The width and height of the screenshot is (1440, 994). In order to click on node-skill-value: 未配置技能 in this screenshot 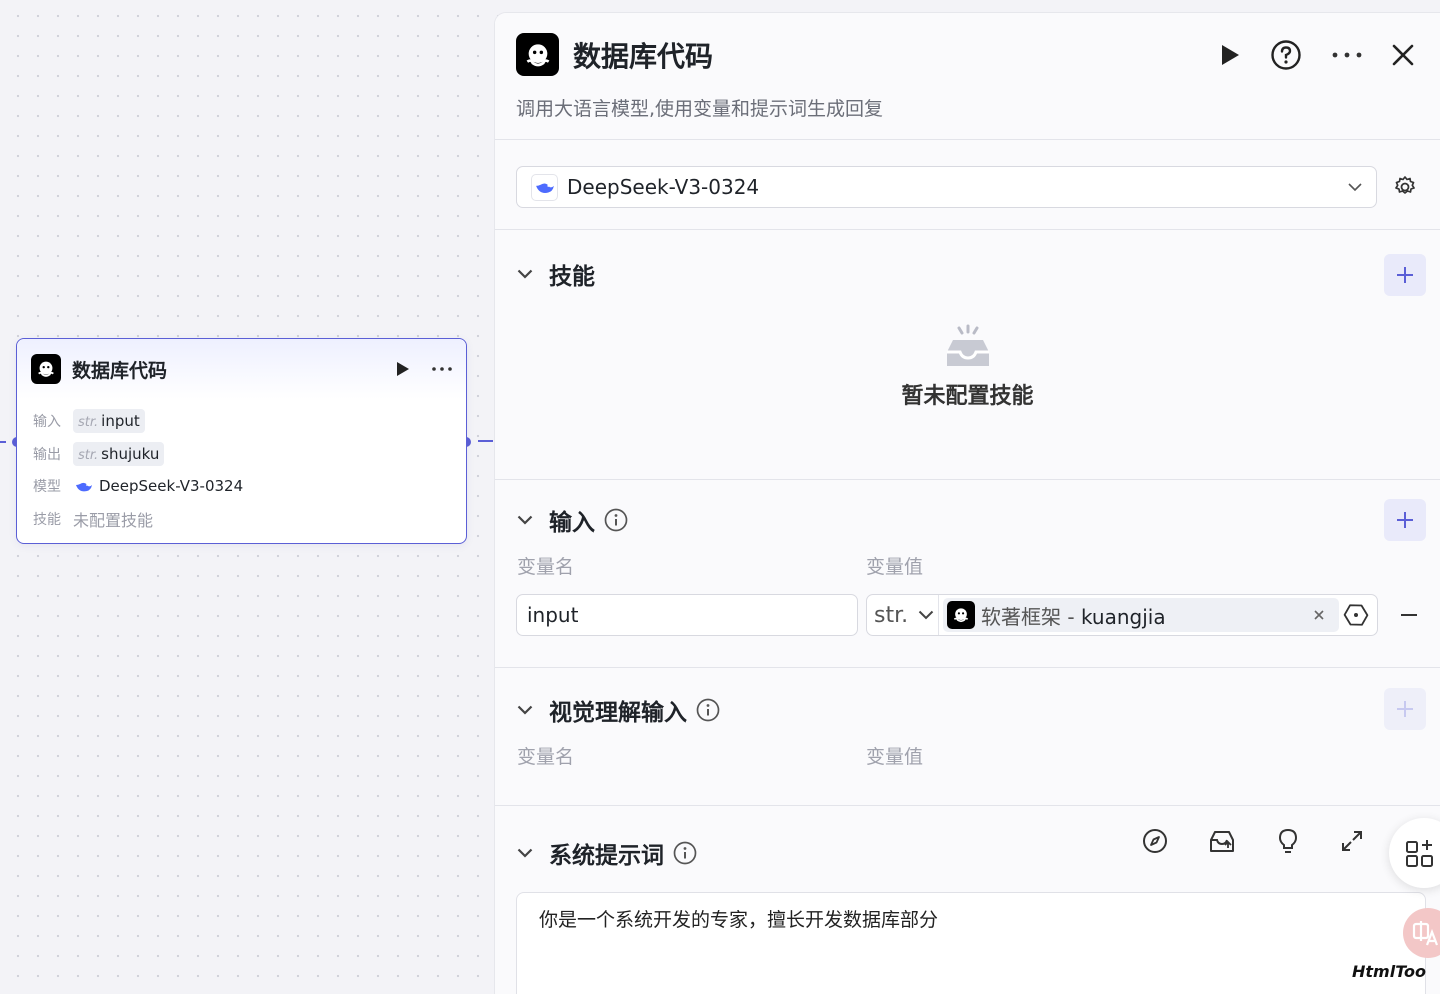, I will do `click(113, 520)`.